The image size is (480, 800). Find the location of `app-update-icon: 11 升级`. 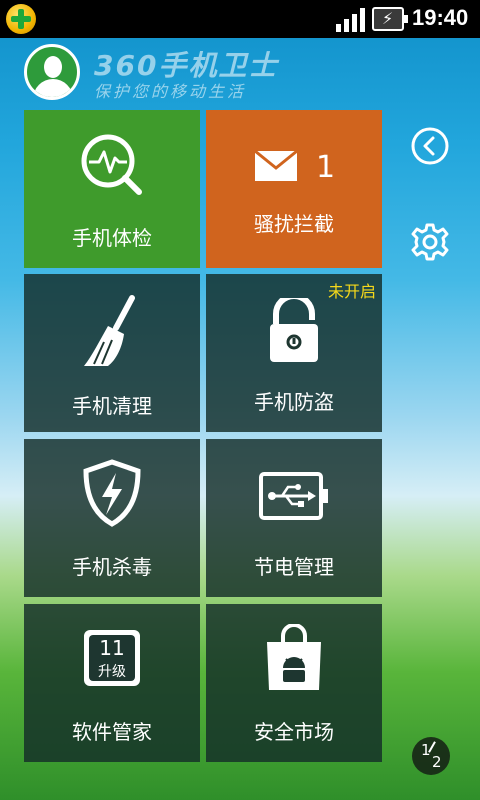

app-update-icon: 11 升级 is located at coordinates (112, 658).